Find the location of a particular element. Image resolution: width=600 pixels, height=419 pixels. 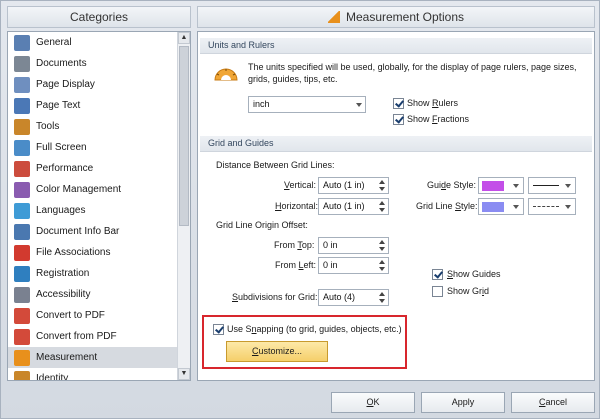

show-grid-checkbox is located at coordinates (437, 291).